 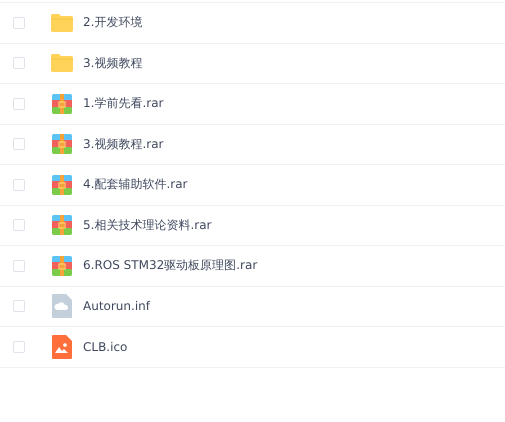 What do you see at coordinates (62, 346) in the screenshot?
I see `image-file-icon` at bounding box center [62, 346].